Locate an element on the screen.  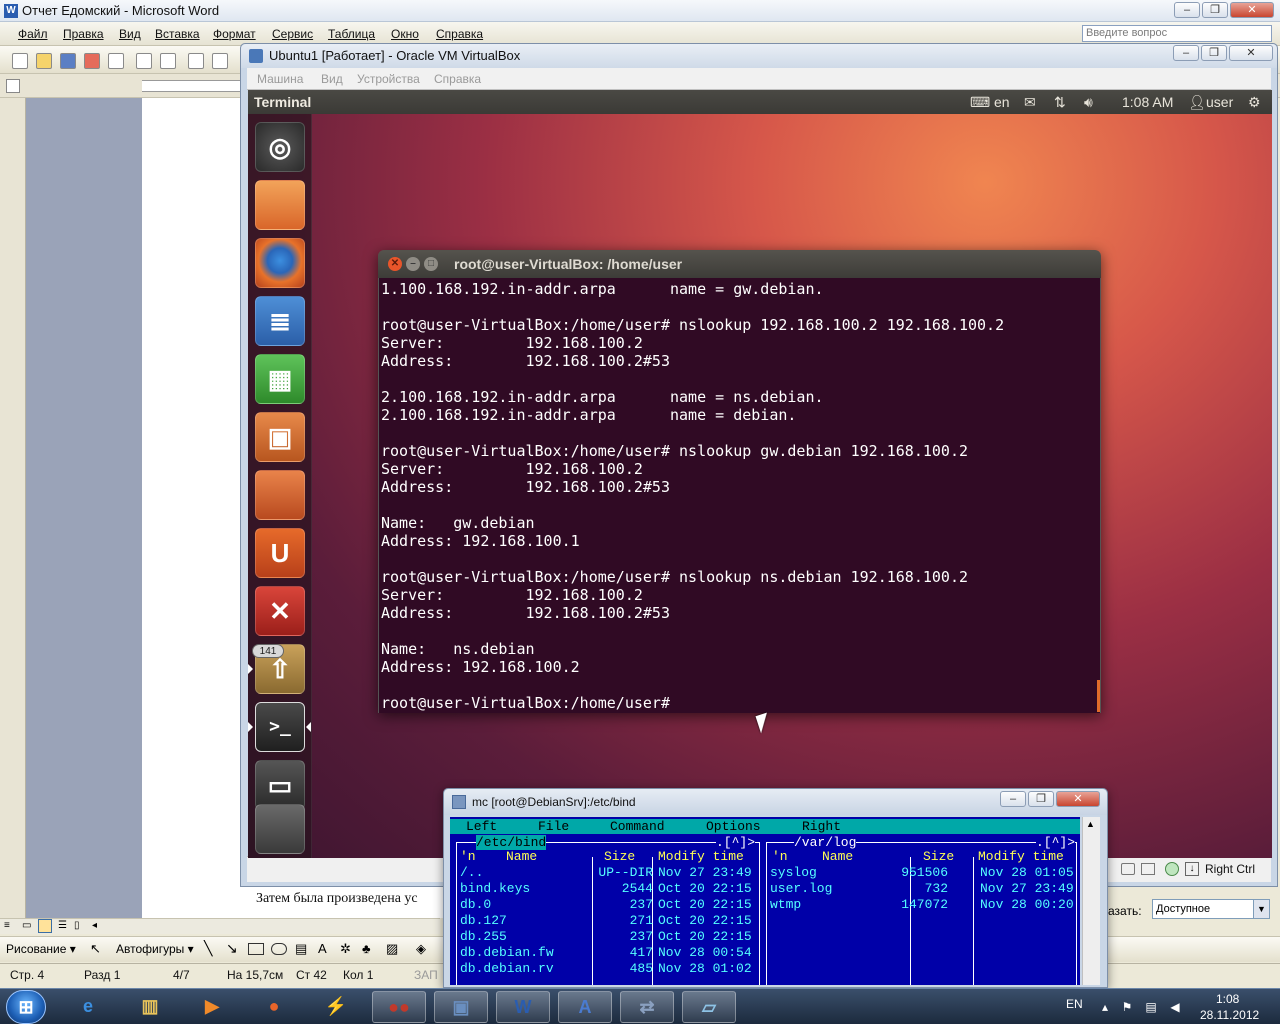
mc-minimize-button: – is located at coordinates (1013, 799).